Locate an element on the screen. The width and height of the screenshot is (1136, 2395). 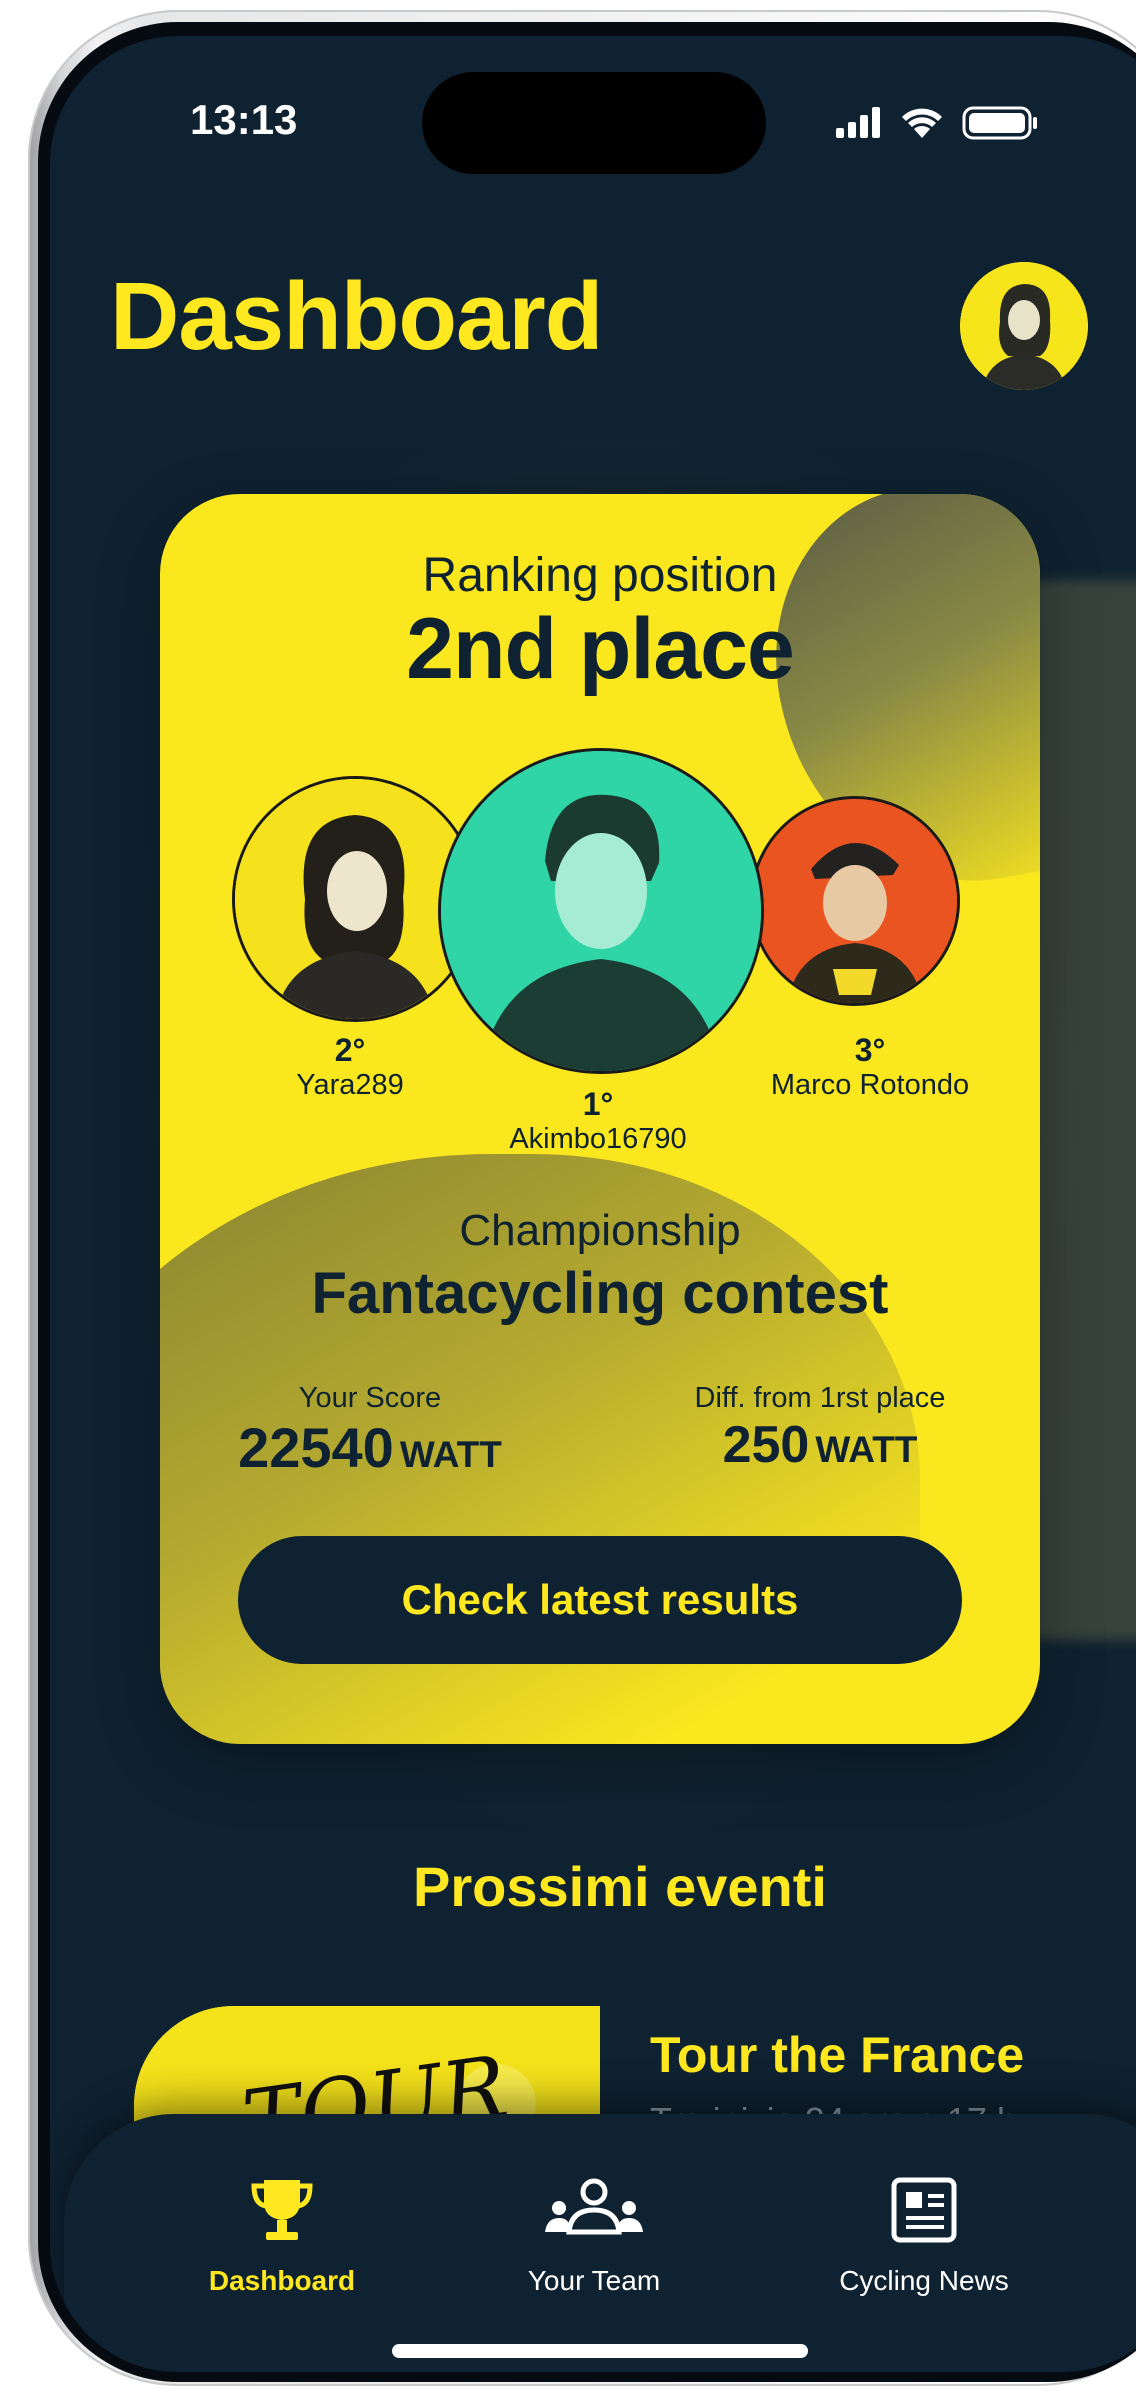
score-value: 22540 is located at coordinates (316, 1447).